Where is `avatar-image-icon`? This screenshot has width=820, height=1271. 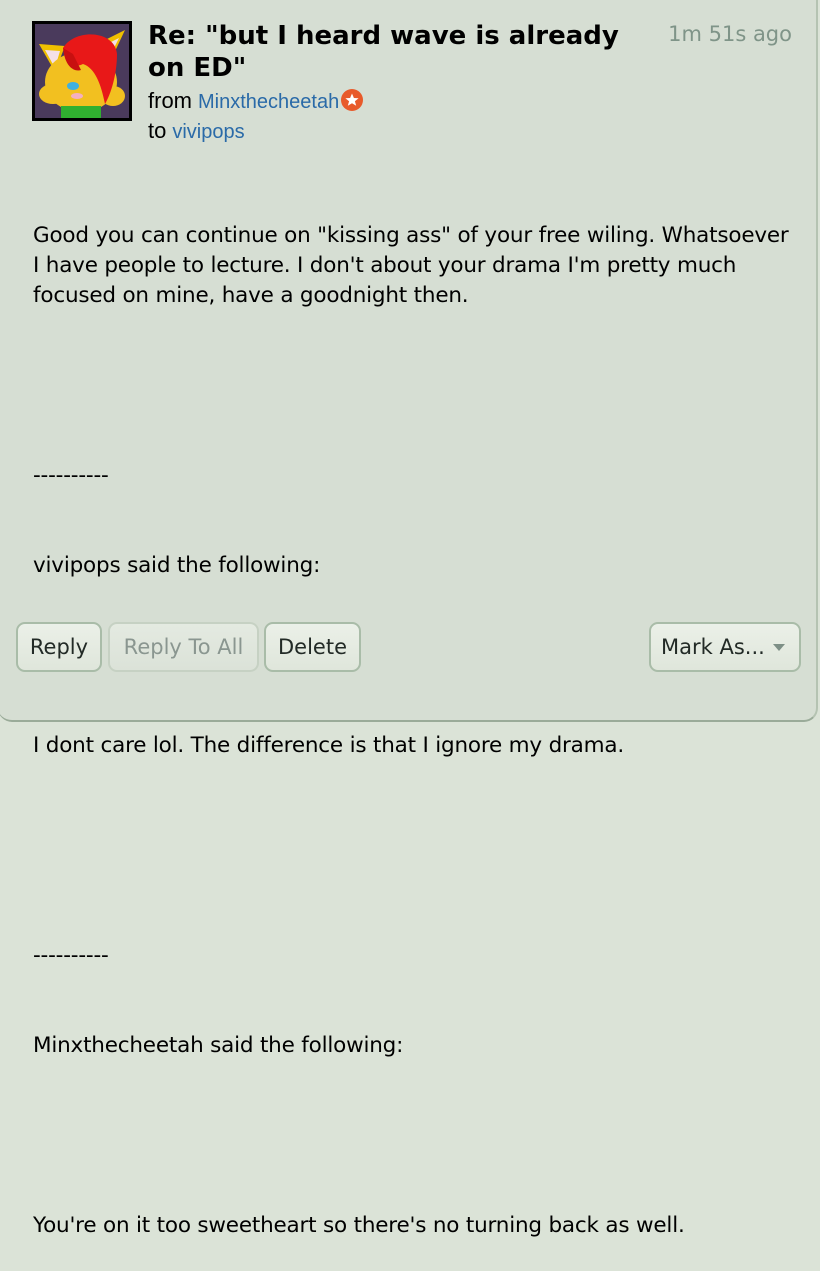
avatar-image-icon is located at coordinates (82, 71).